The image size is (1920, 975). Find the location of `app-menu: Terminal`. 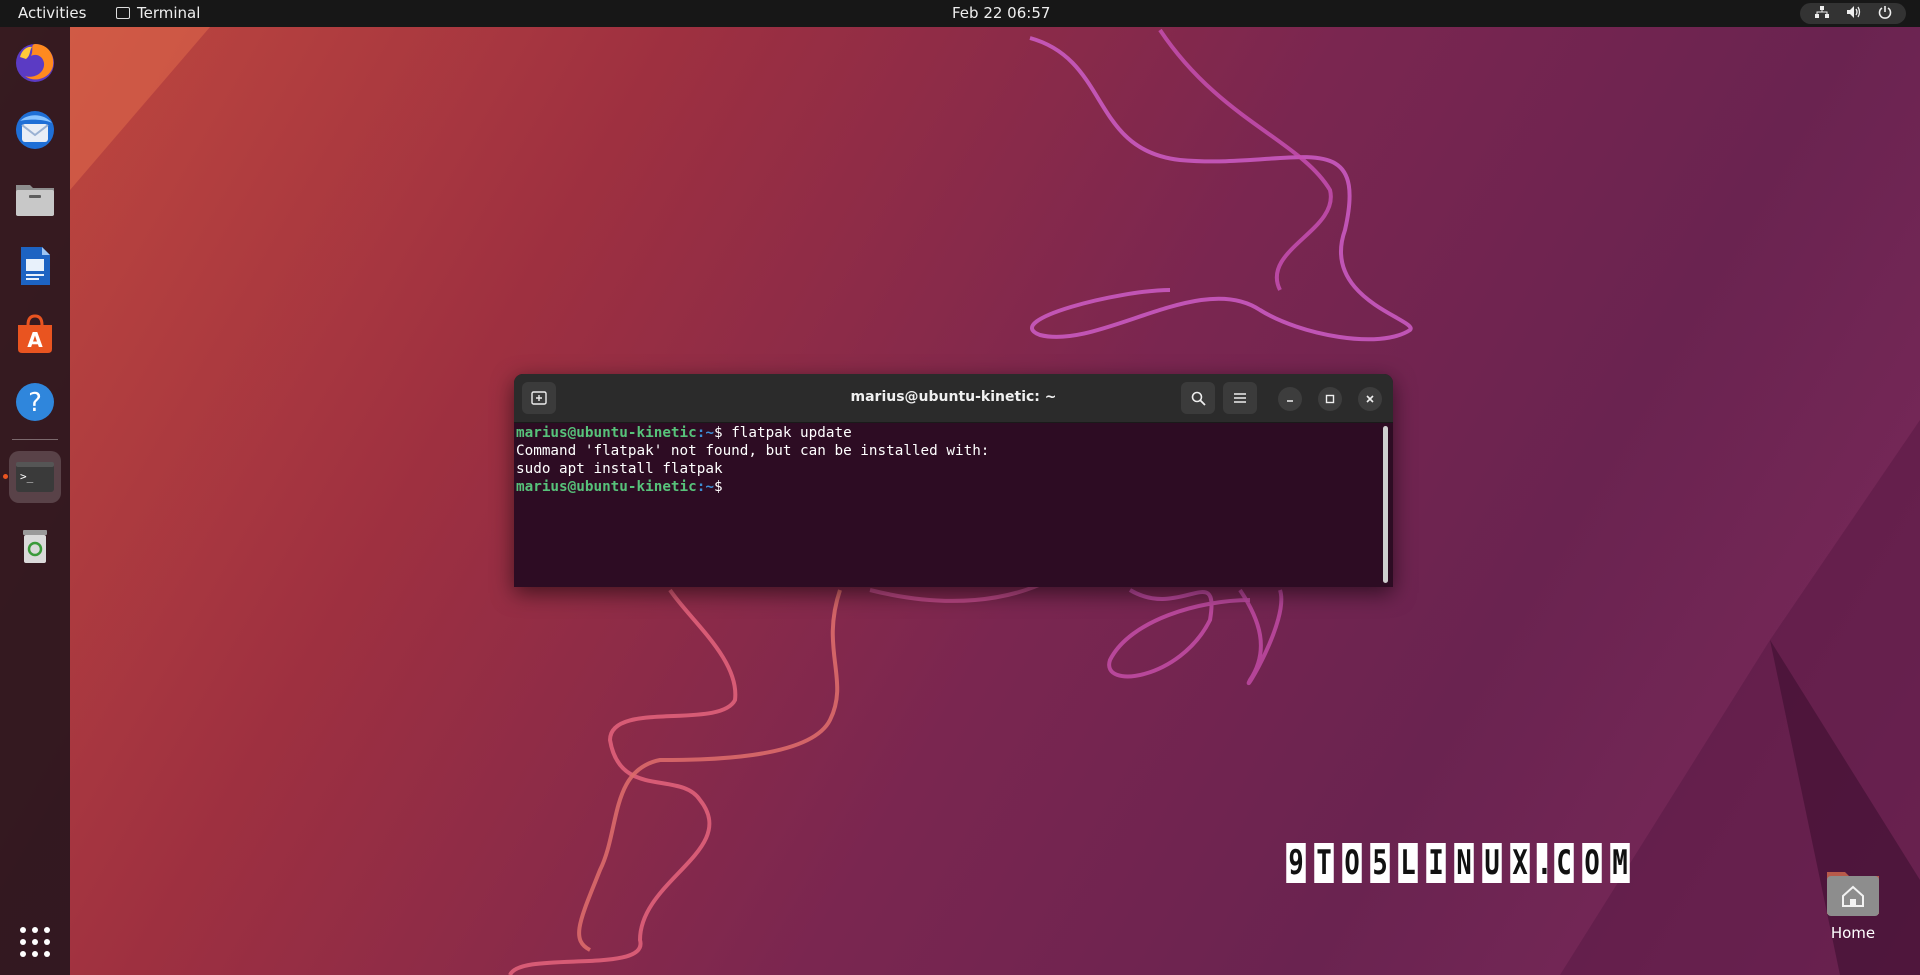

app-menu: Terminal is located at coordinates (158, 13).